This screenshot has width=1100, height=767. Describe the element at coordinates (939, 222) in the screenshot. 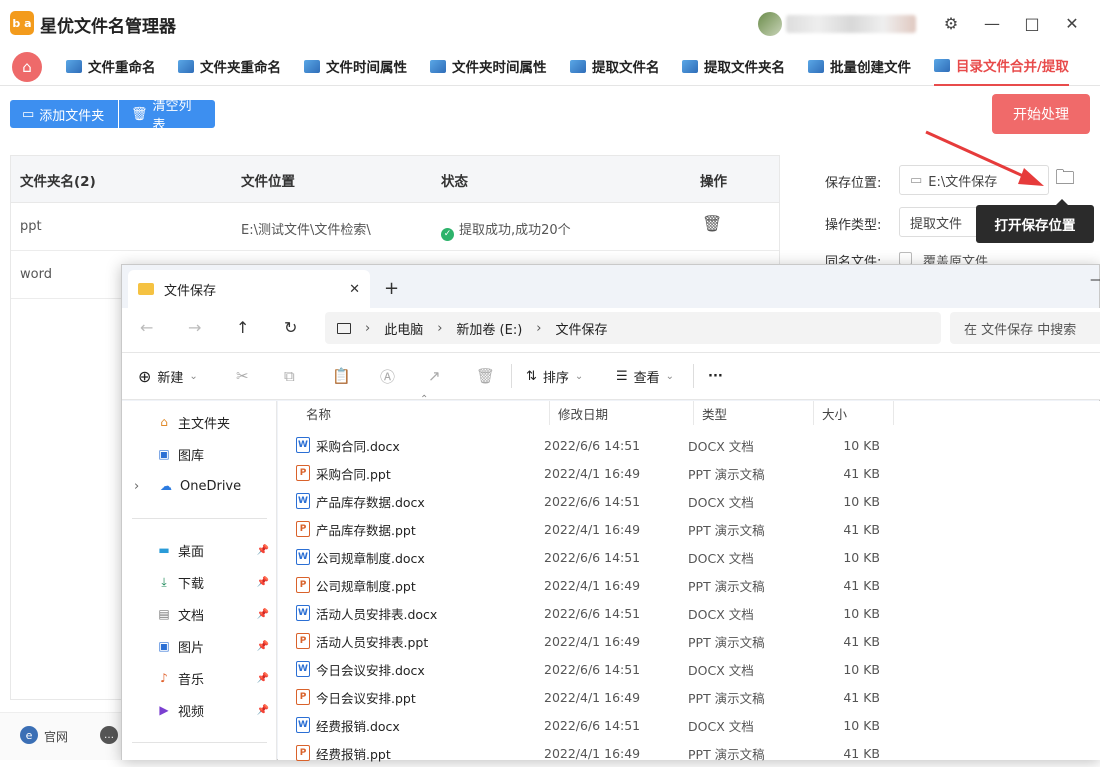

I see `operation-type-select: 提取文件` at that location.